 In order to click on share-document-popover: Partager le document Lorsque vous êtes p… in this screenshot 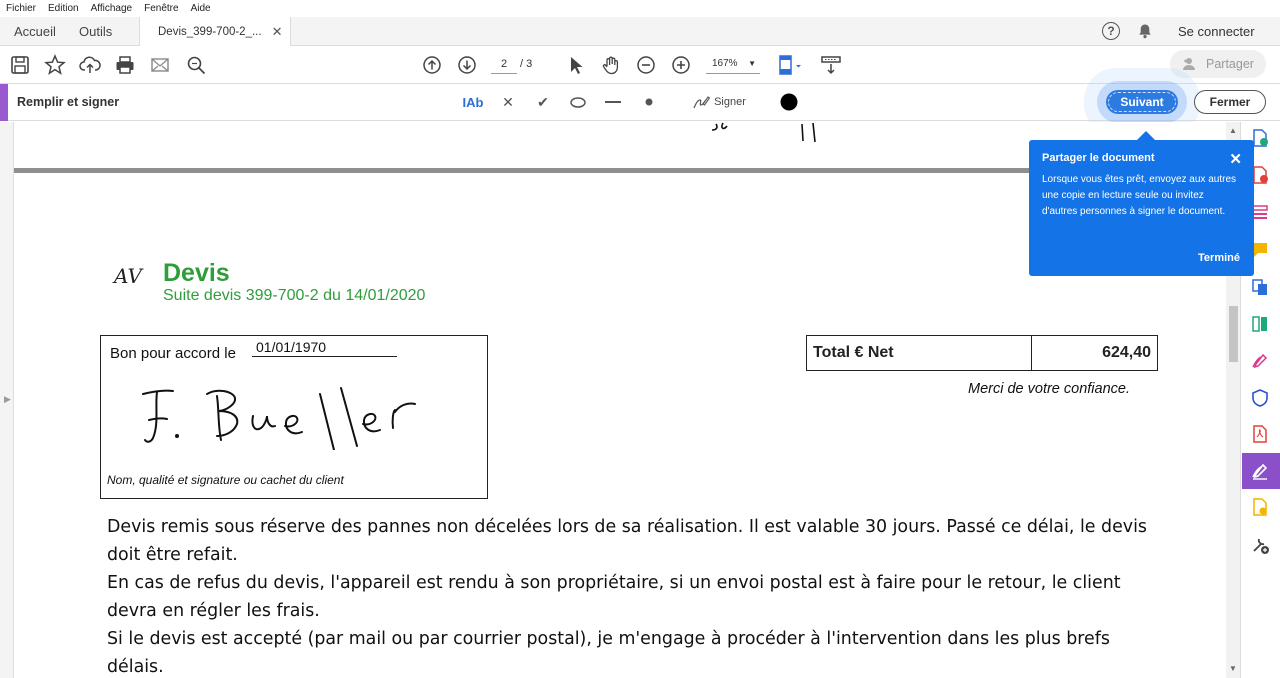, I will do `click(1141, 203)`.